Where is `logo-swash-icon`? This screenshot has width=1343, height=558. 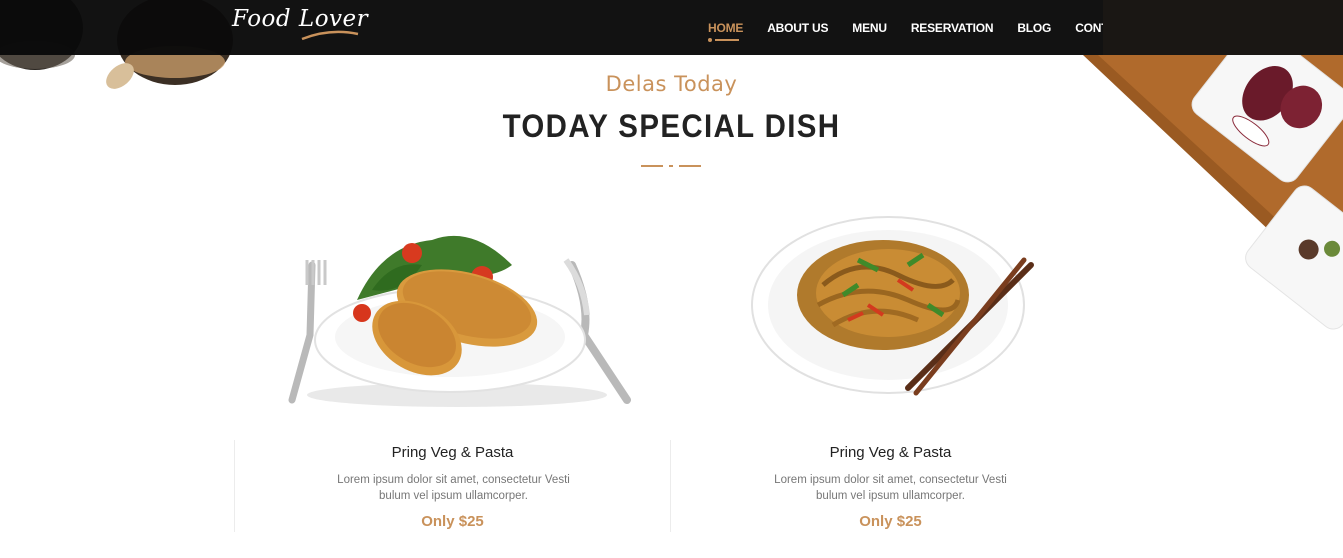 logo-swash-icon is located at coordinates (330, 35).